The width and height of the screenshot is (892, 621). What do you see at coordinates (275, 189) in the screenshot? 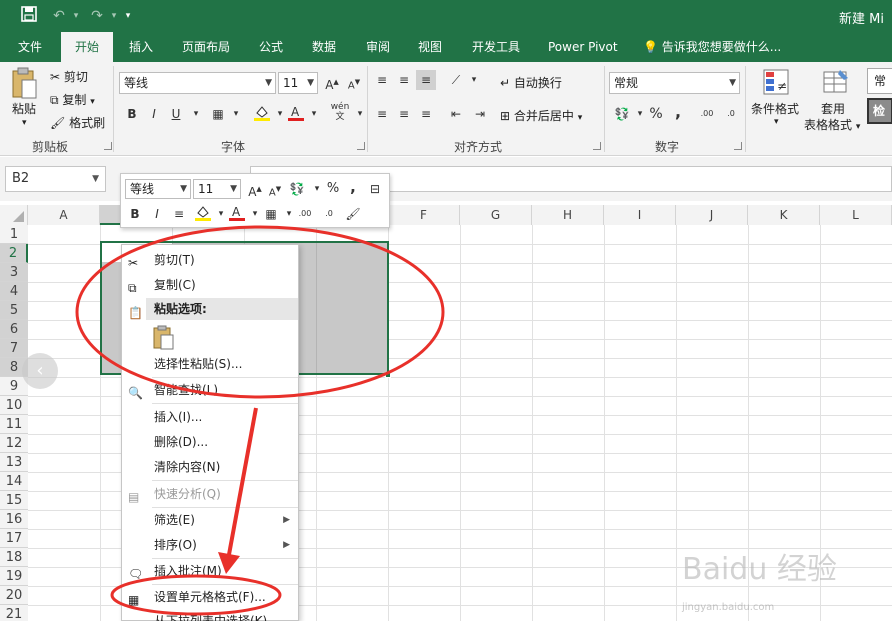
I see `mini-shrink-font-icon: A▼` at bounding box center [275, 189].